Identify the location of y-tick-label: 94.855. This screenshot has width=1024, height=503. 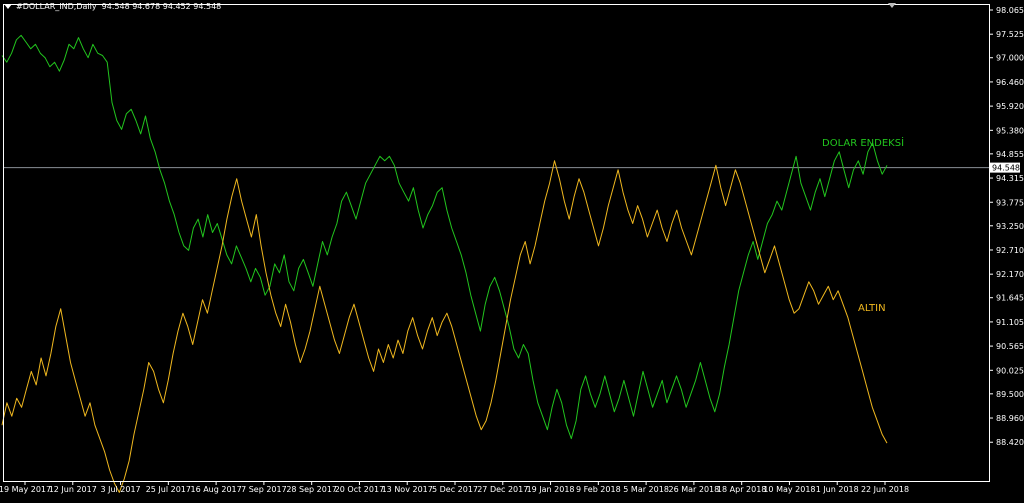
(1010, 154).